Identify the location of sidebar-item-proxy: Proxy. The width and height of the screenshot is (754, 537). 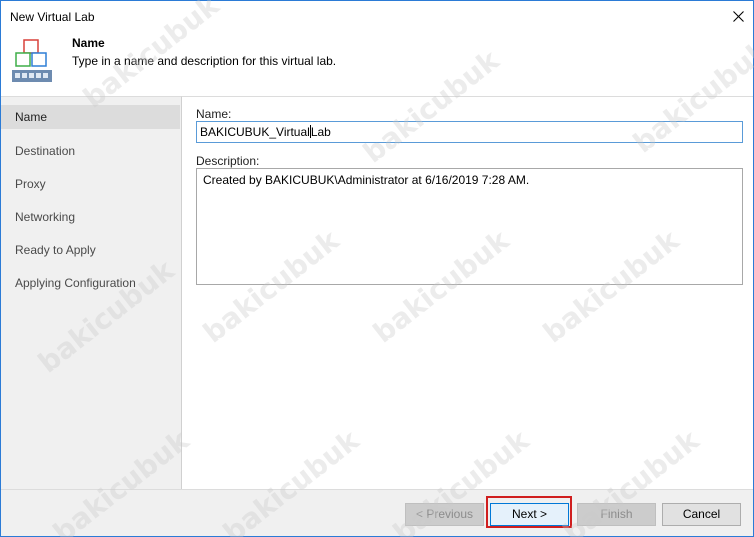
(91, 184).